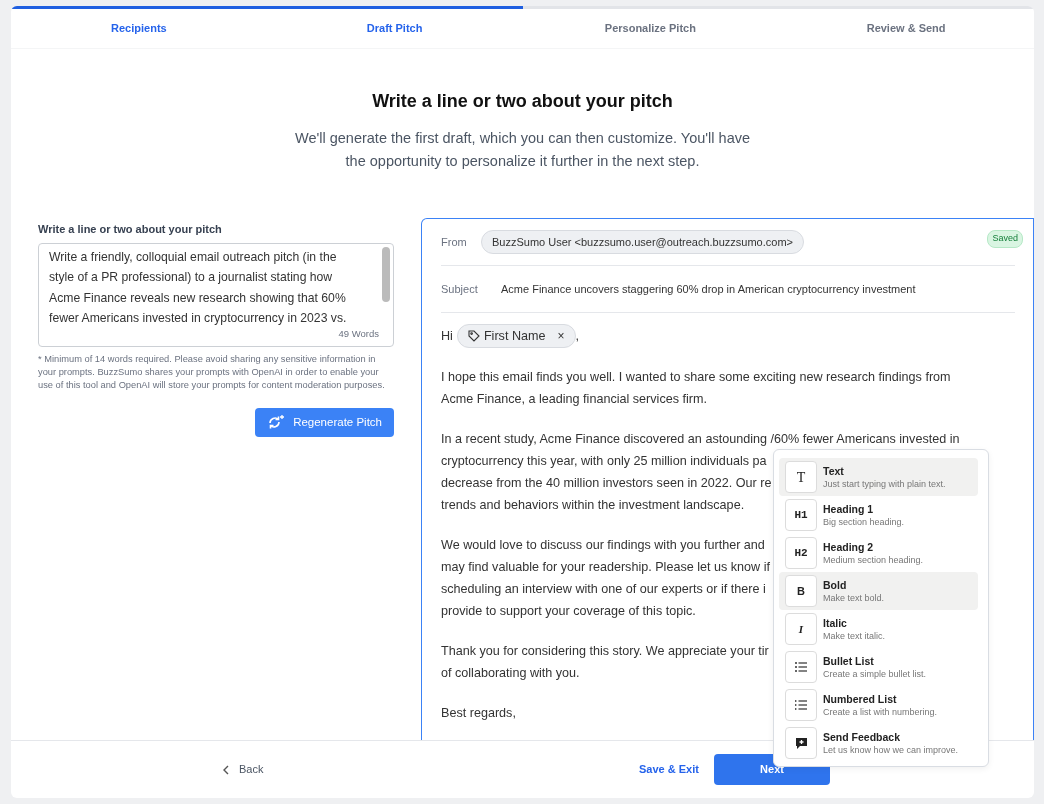  Describe the element at coordinates (561, 336) in the screenshot. I see `remove-tag-button: ×` at that location.